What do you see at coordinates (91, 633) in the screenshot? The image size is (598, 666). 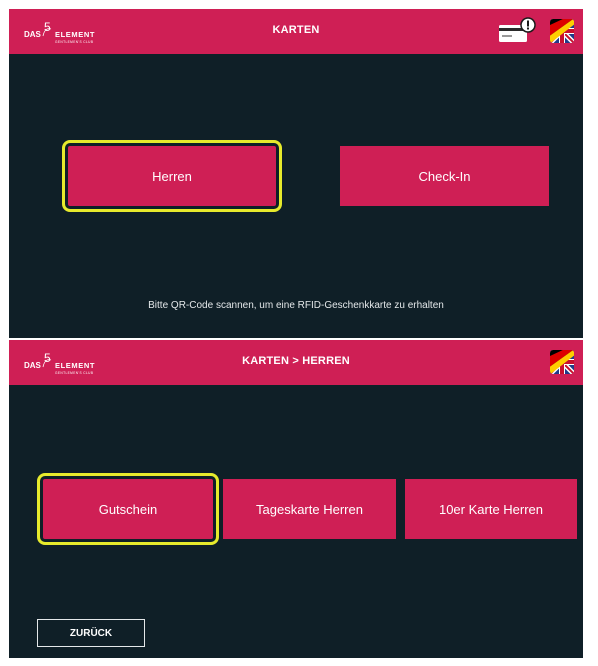 I see `back-button: ZURÜCK` at bounding box center [91, 633].